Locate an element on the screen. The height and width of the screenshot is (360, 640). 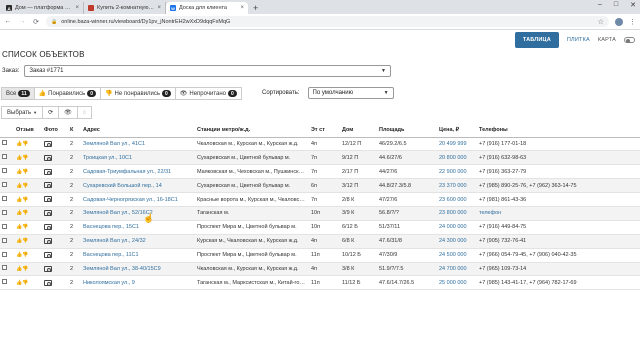
address-link: Васнецова пер., 15С1 is located at coordinates (138, 227).